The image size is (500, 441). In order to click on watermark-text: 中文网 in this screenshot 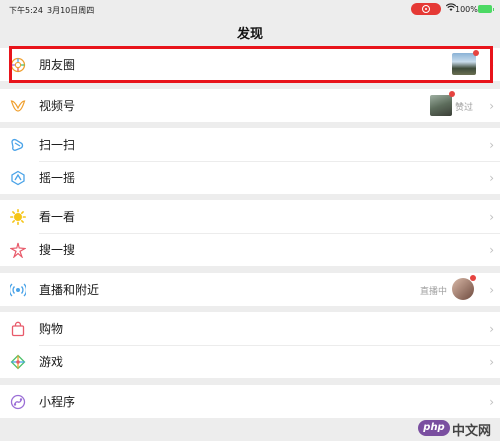, I will do `click(472, 431)`.